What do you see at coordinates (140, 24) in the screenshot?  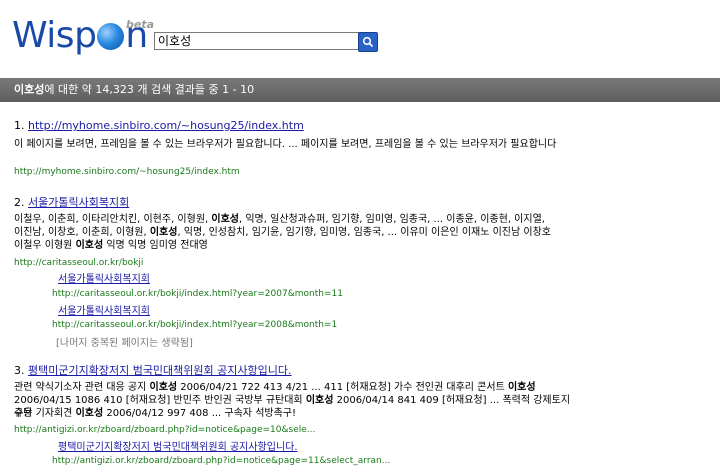 I see `beta-label: beta` at bounding box center [140, 24].